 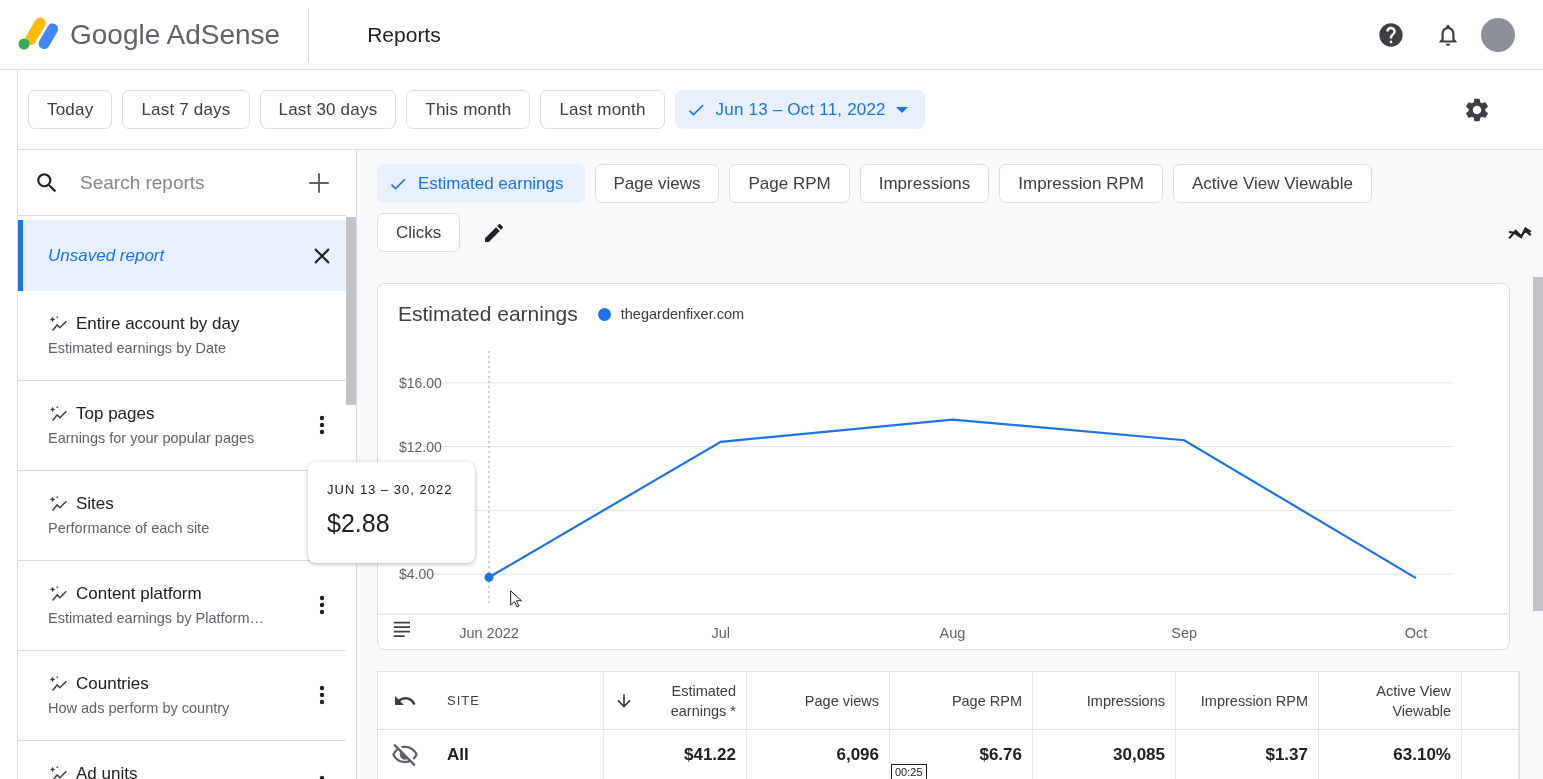 I want to click on legend-label: thegardenfixer.com, so click(x=682, y=314).